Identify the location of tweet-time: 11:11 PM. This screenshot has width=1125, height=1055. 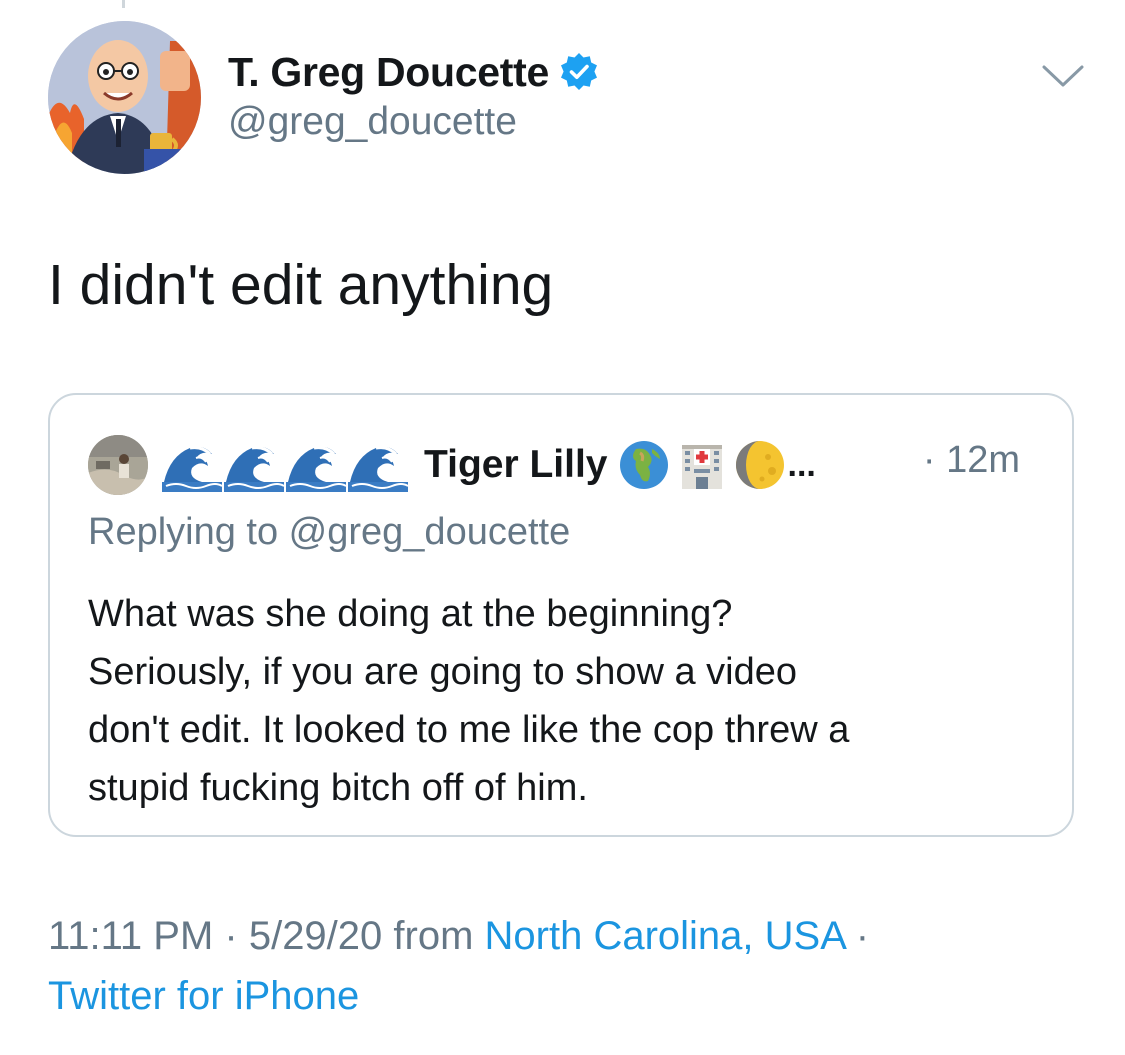
(130, 936).